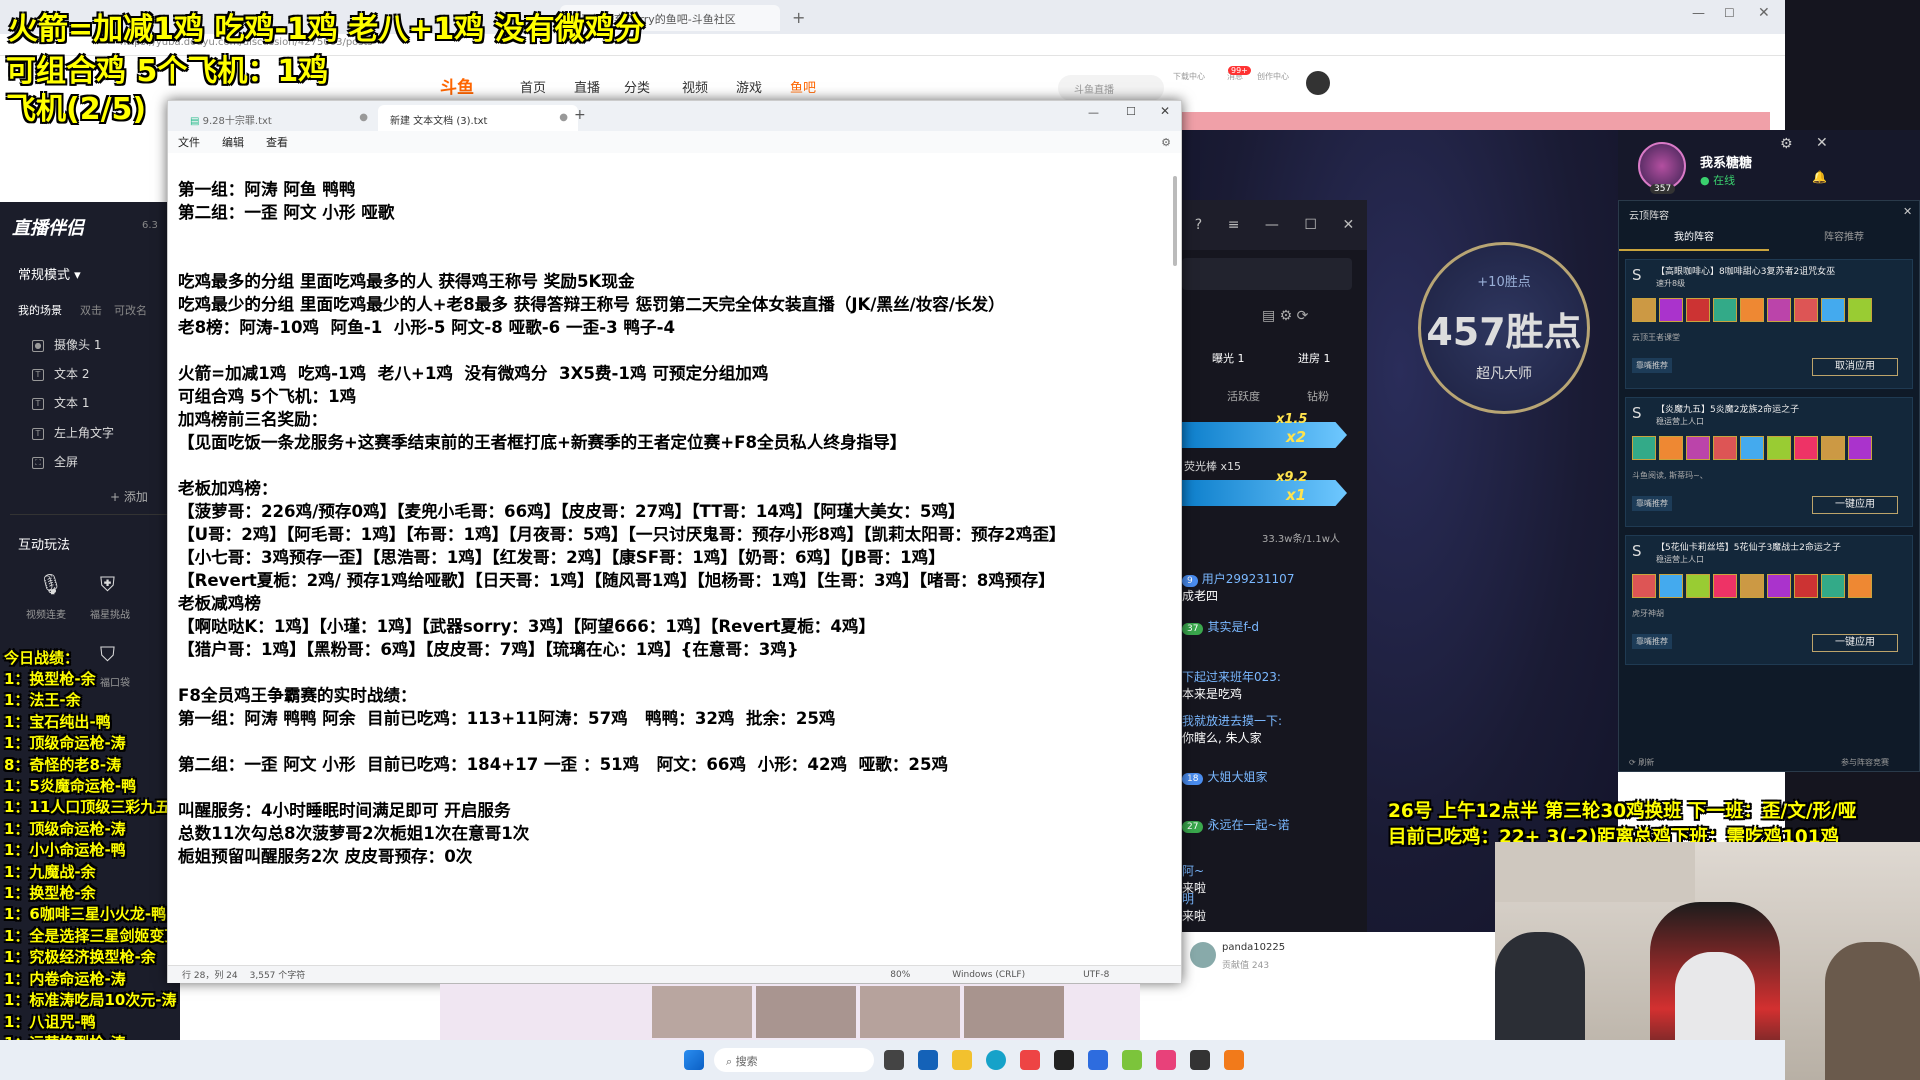 This screenshot has width=1920, height=1080. I want to click on lineup-card: S 【高眼咖啡心】8咖啡甜心3复苏者2诅咒女巫 速升8级 云顶王者课堂 靠嘴推荐 取消应用, so click(1769, 324).